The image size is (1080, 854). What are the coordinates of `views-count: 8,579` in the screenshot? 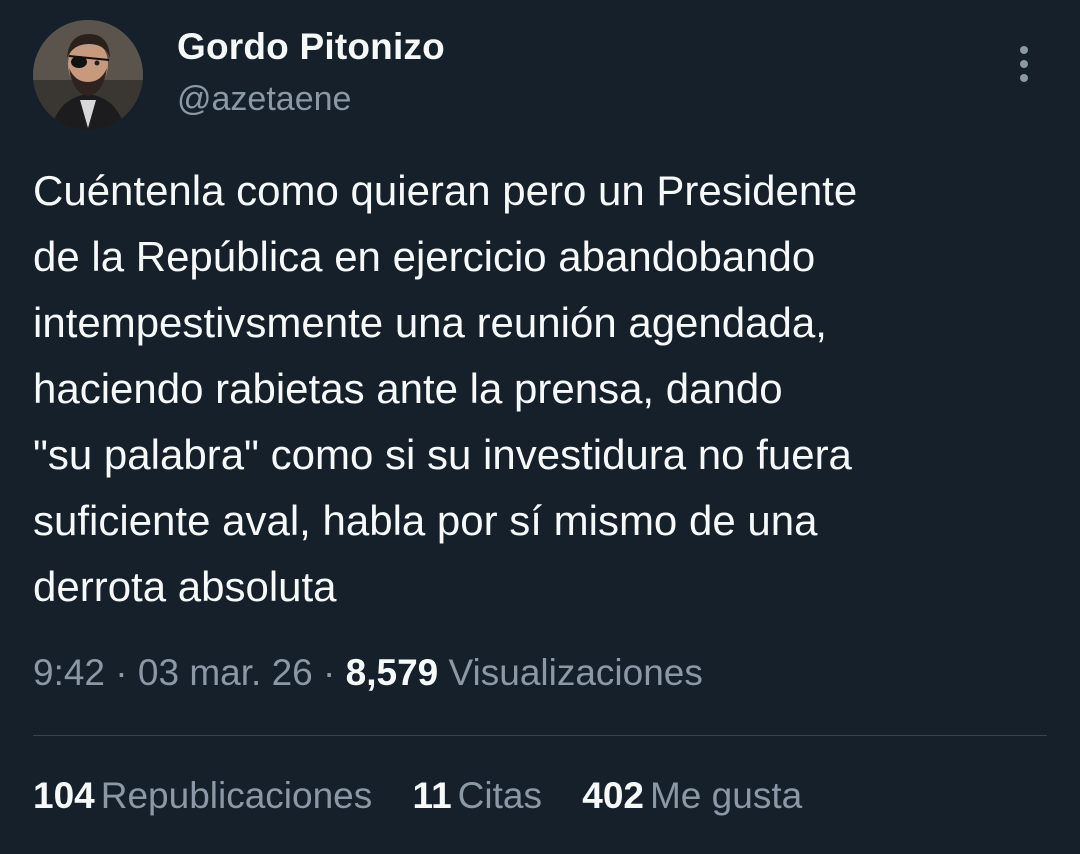 It's located at (392, 672).